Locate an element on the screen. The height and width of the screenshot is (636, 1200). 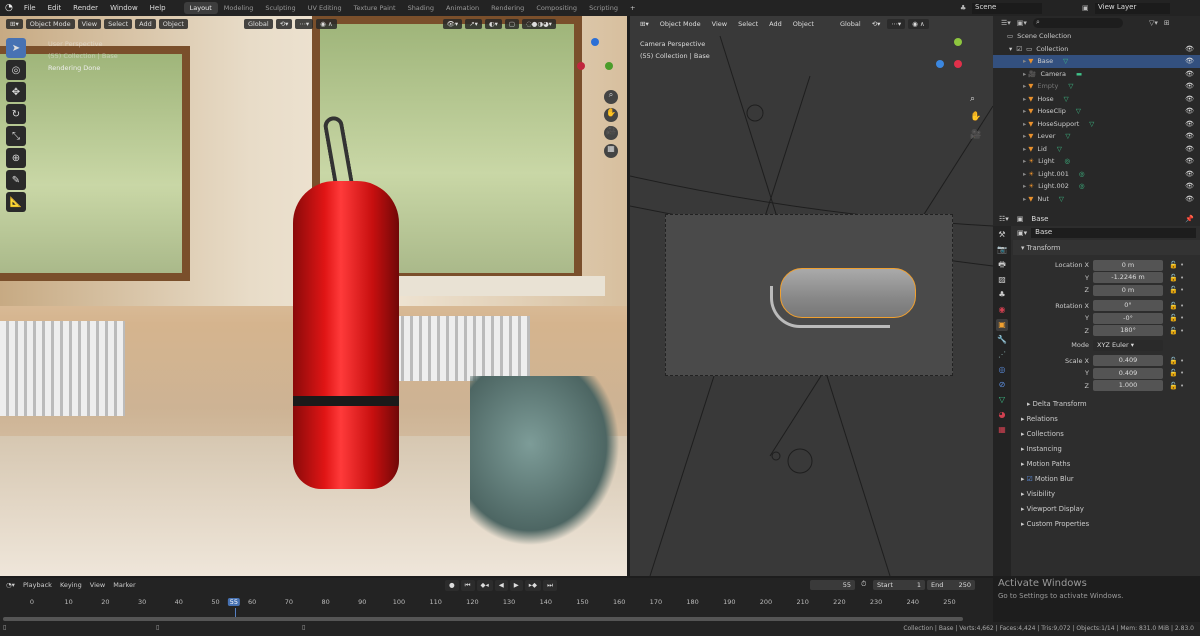
new-collection-icon: ⊞ is located at coordinates (1167, 23).